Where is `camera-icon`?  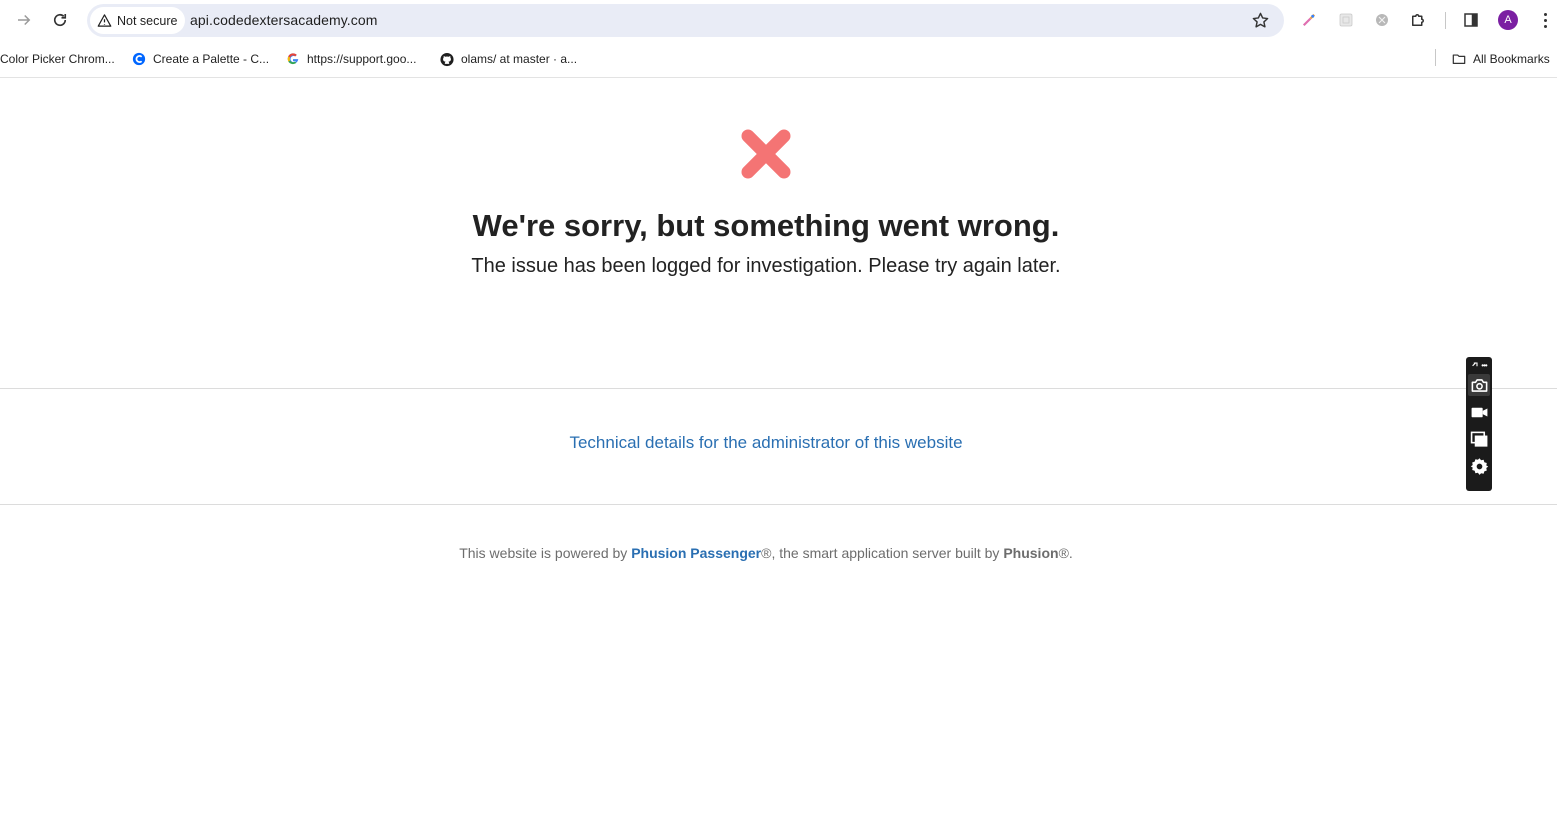
camera-icon is located at coordinates (1479, 385).